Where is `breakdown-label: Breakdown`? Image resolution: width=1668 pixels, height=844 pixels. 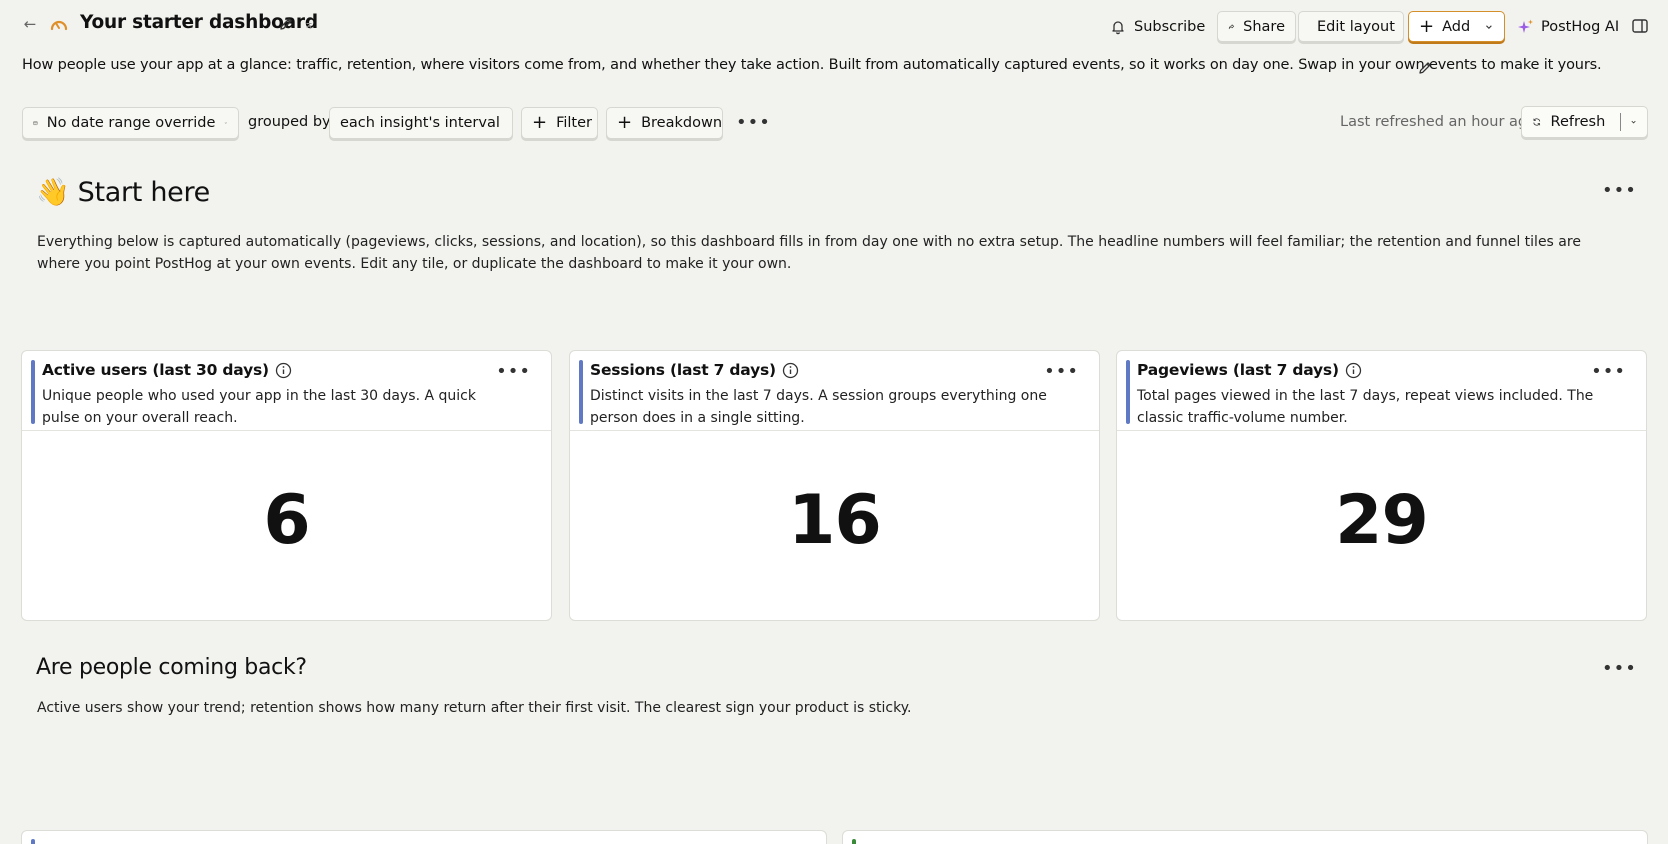
breakdown-label: Breakdown is located at coordinates (682, 123).